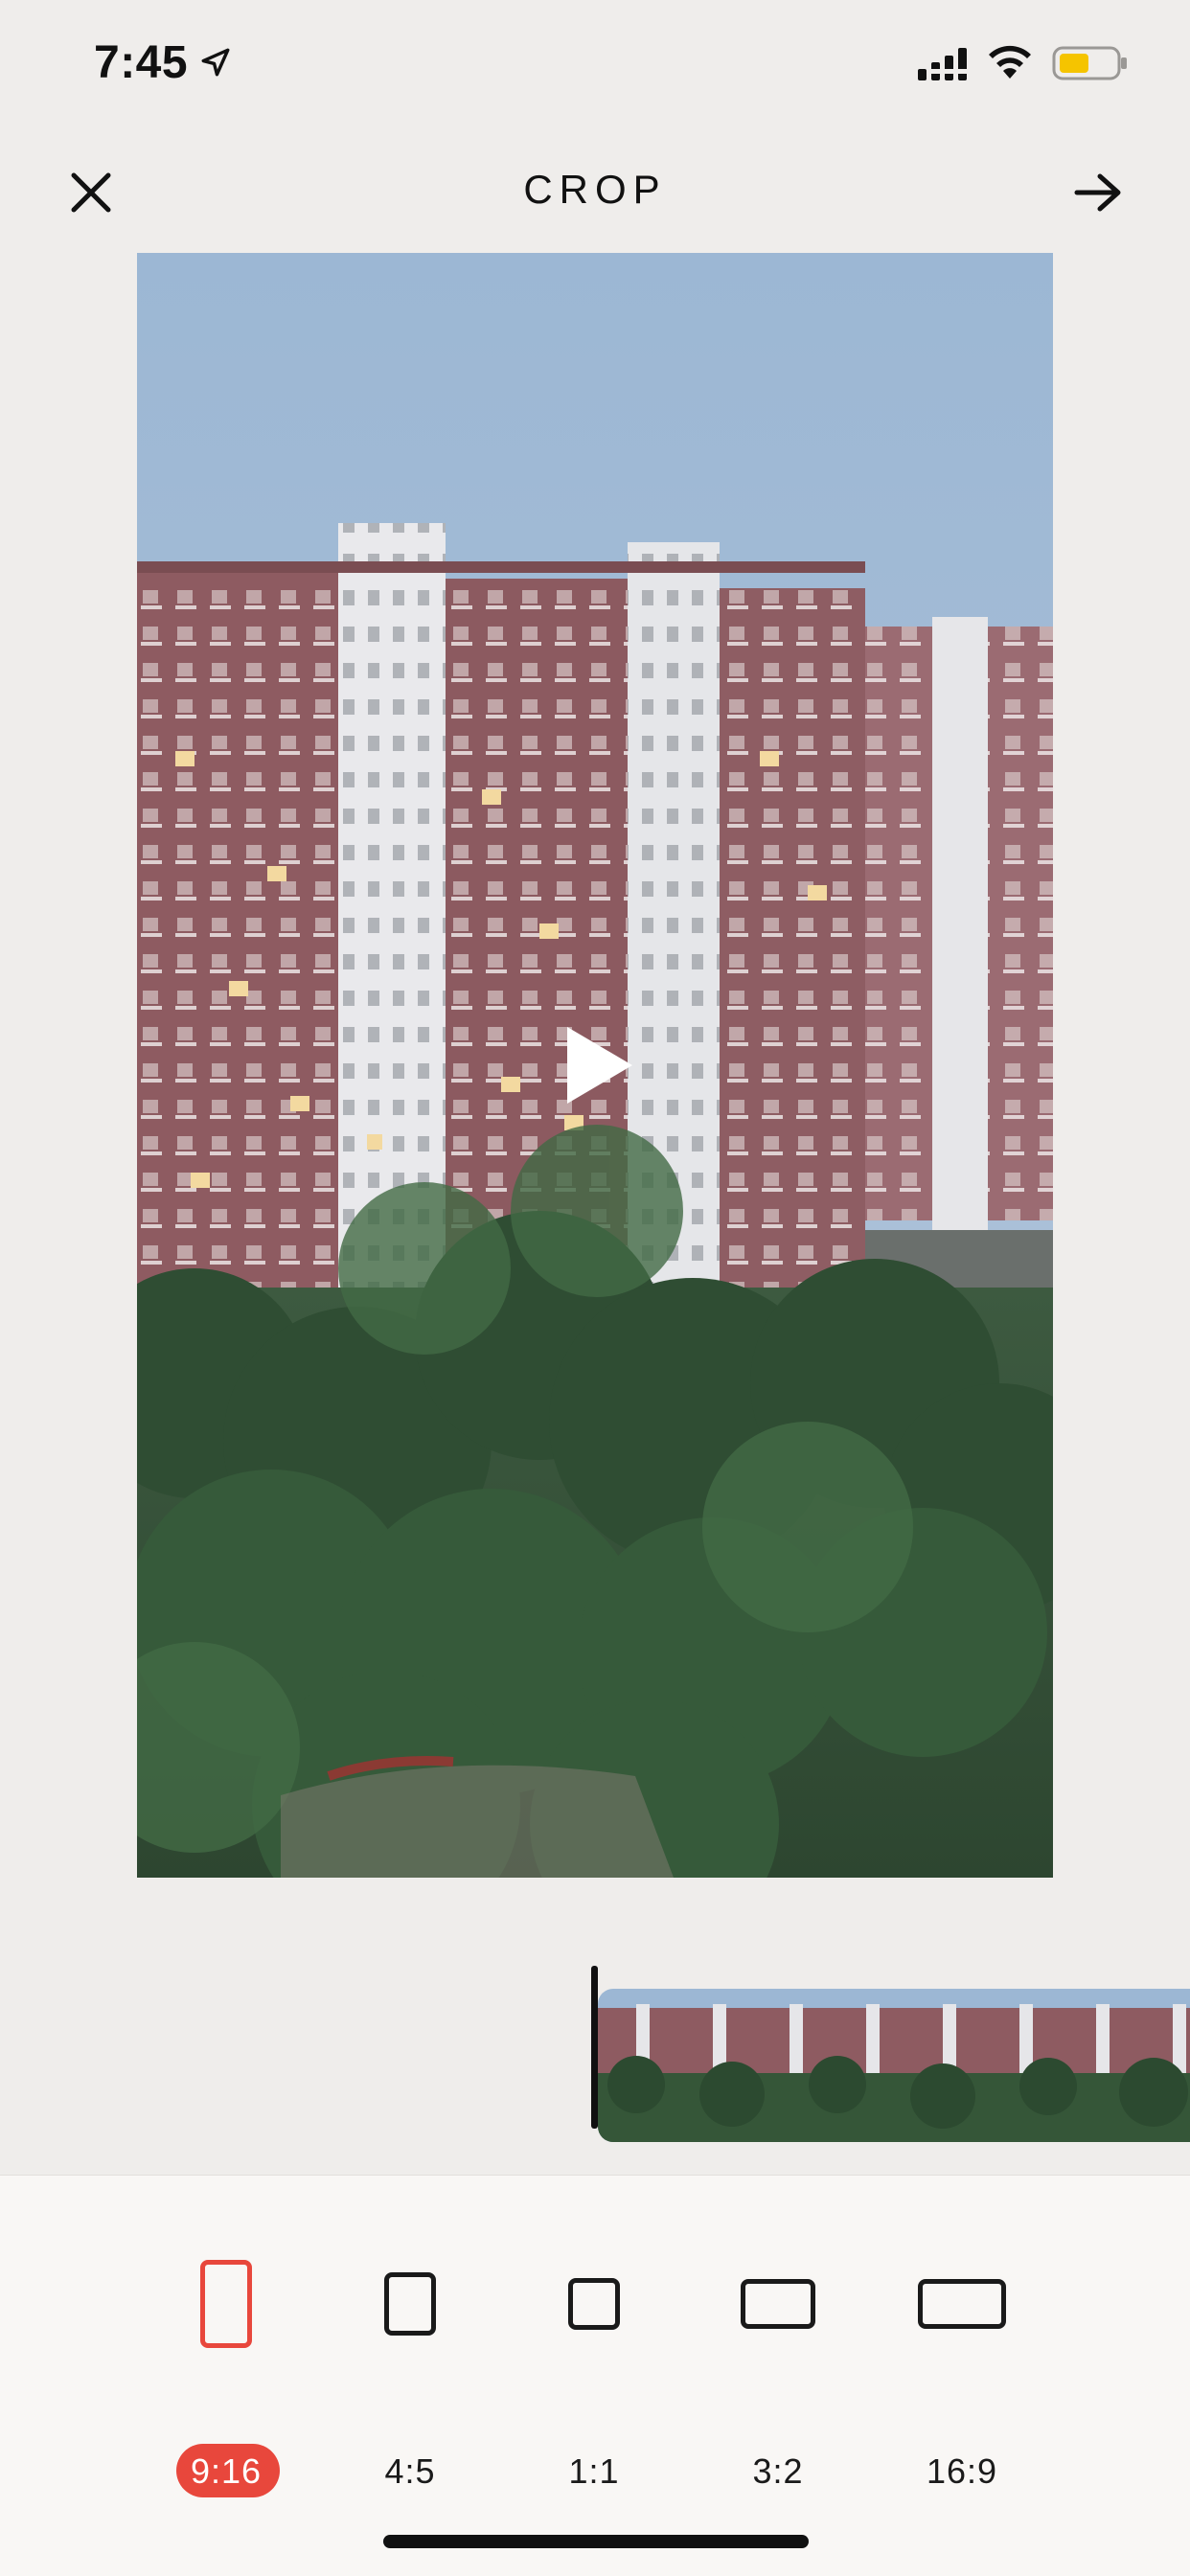 The height and width of the screenshot is (2576, 1190). What do you see at coordinates (596, 2541) in the screenshot?
I see `home-indicator` at bounding box center [596, 2541].